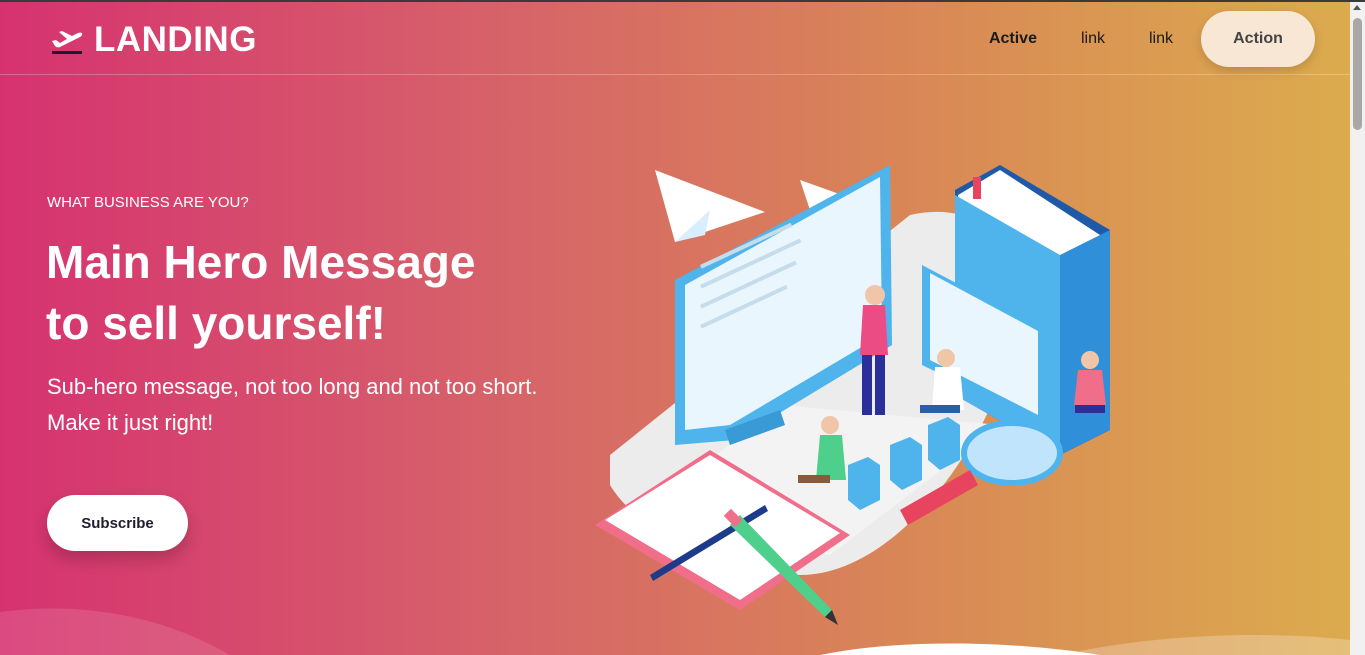 This screenshot has width=1365, height=655. I want to click on brand-name: LANDING, so click(175, 39).